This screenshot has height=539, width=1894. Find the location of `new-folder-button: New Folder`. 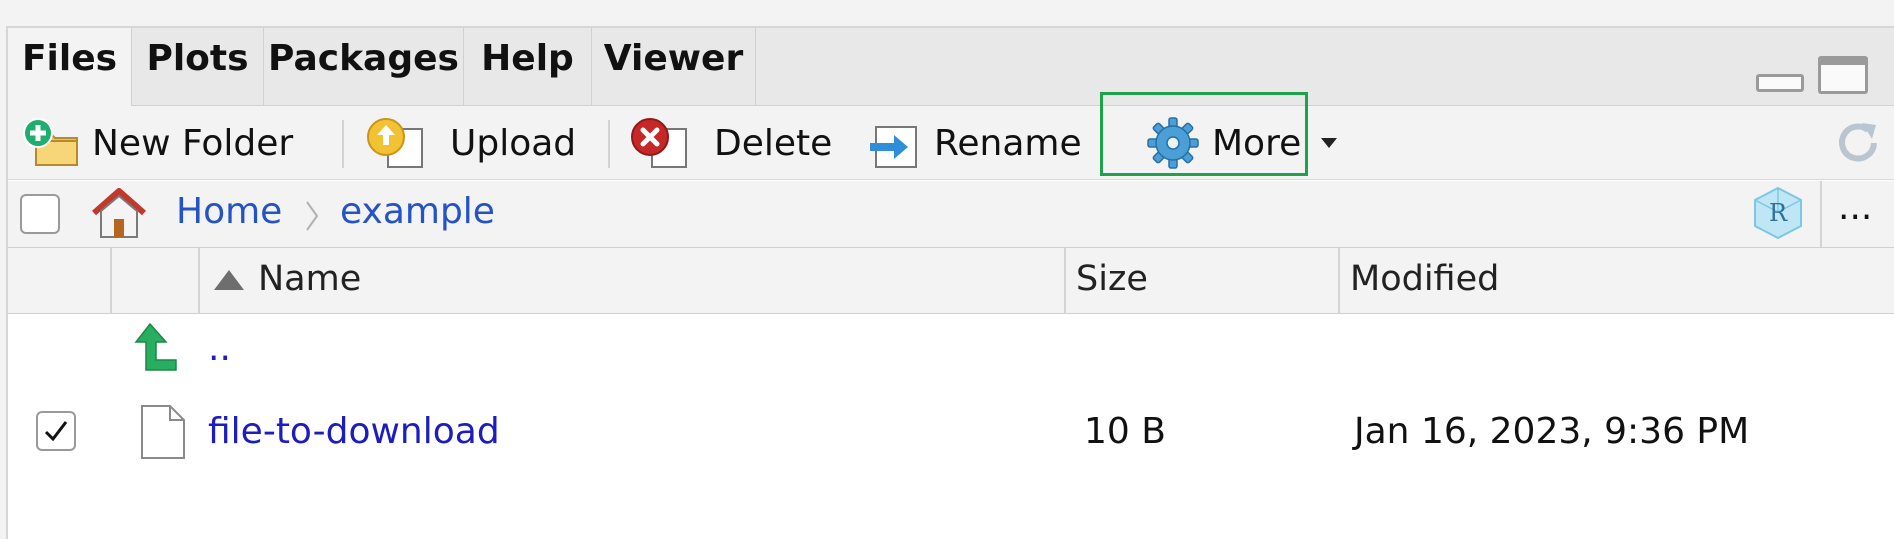

new-folder-button: New Folder is located at coordinates (157, 143).